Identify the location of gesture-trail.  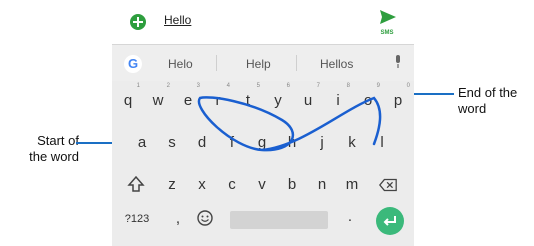
(289, 124).